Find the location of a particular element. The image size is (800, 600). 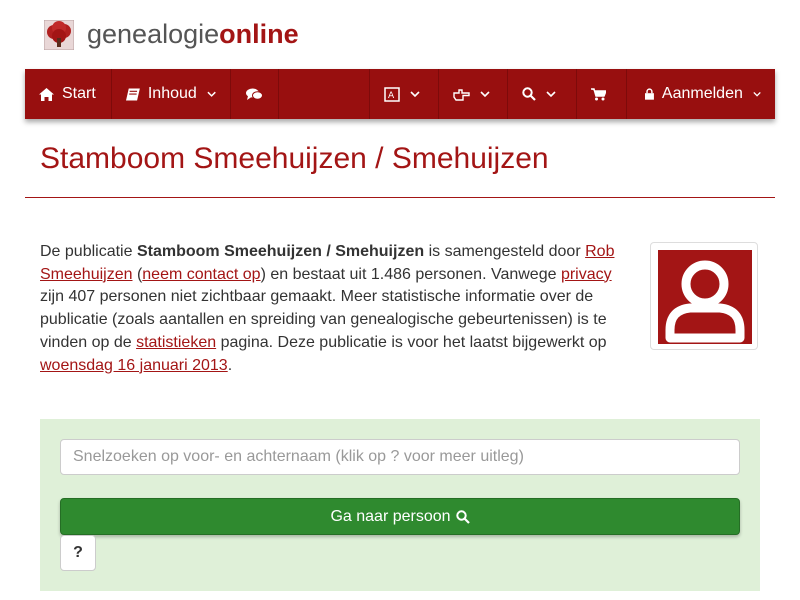

user-icon is located at coordinates (705, 301).